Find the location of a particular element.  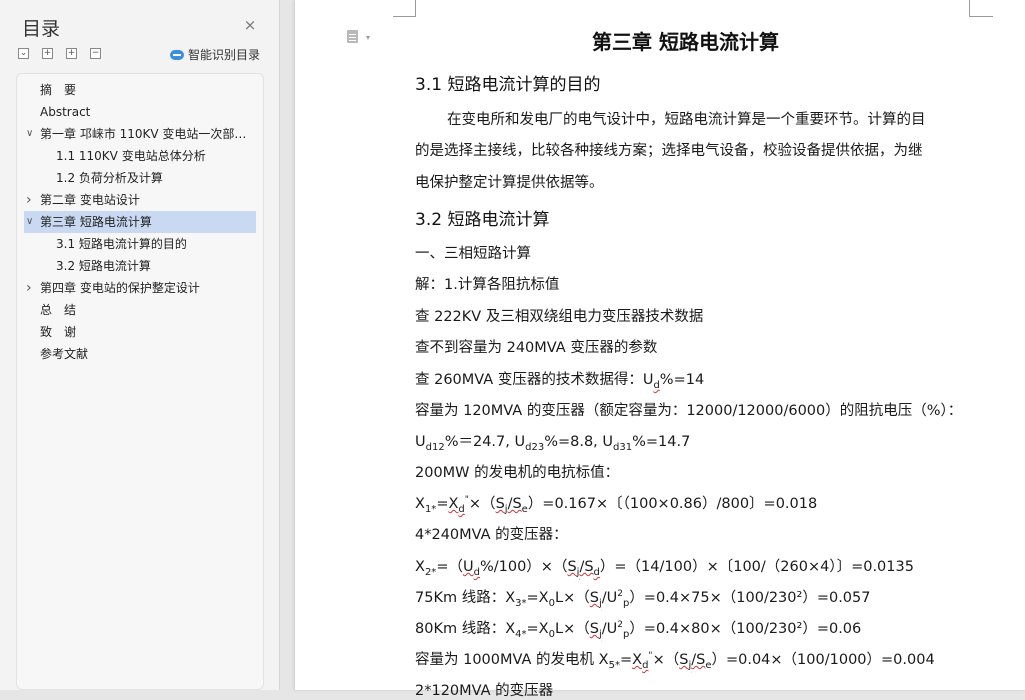

subscript: d12 is located at coordinates (435, 447).